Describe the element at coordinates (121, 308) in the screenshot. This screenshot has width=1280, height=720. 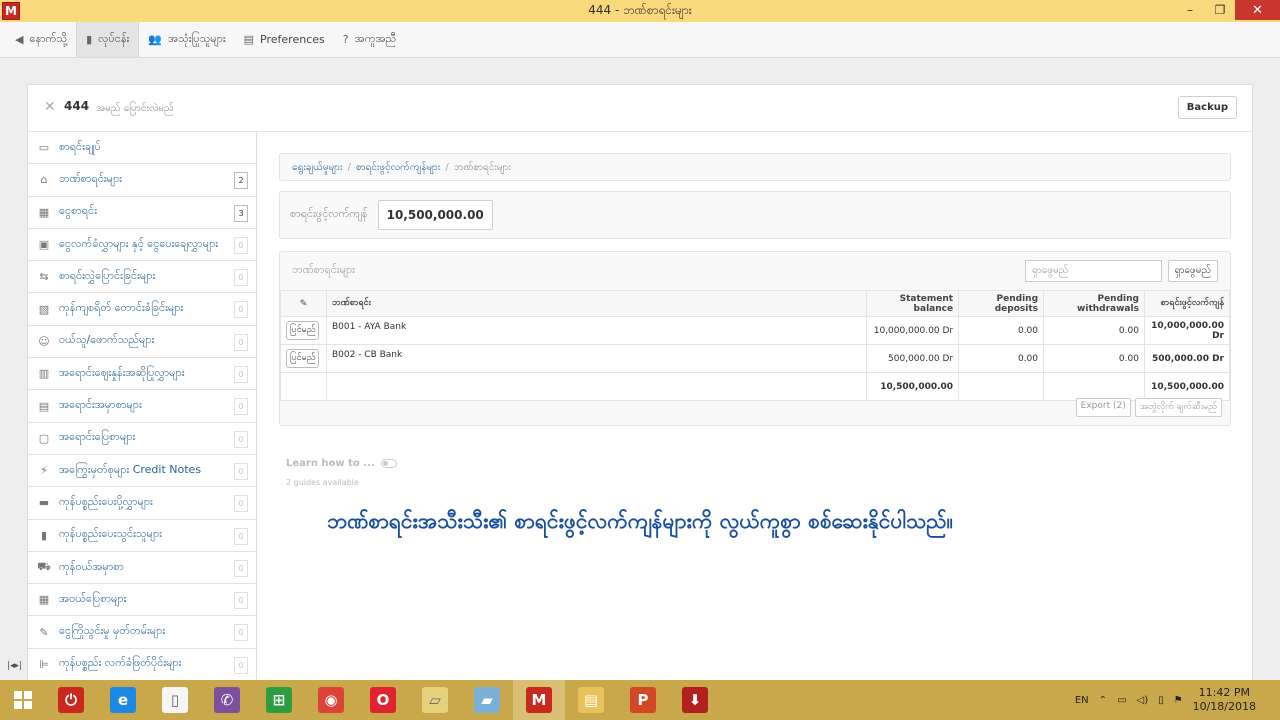
I see `sidebar-item-label: ကုန်ကျစရိတ် တောင်းခံခြင်းများ` at that location.